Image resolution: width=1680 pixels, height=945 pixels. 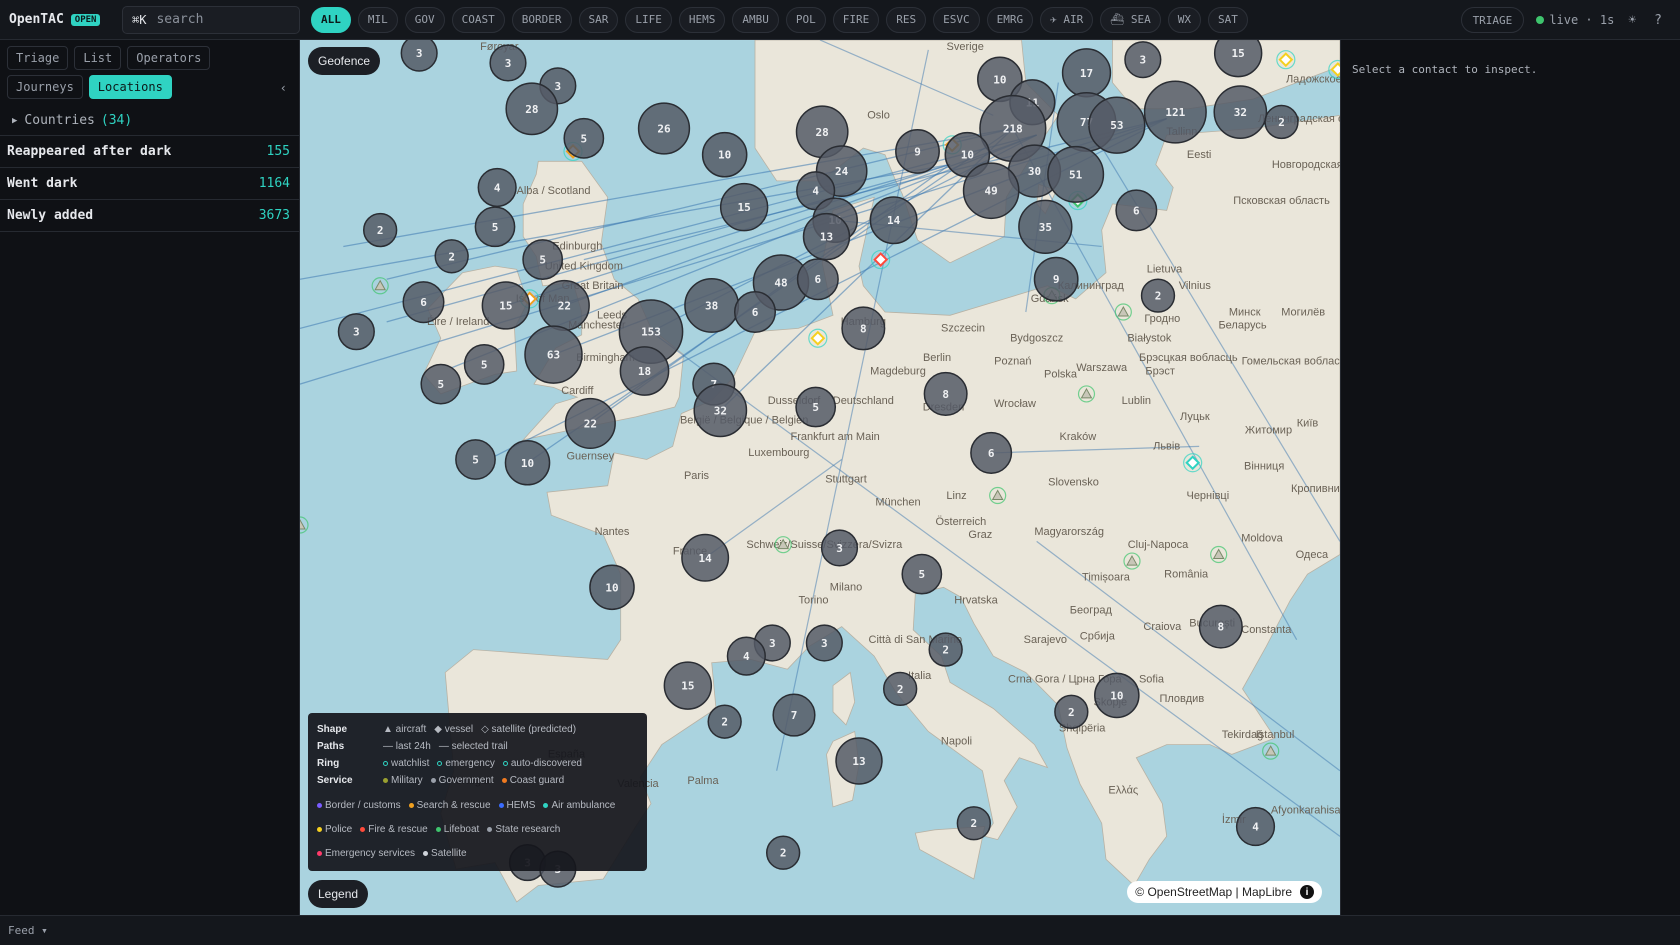 What do you see at coordinates (712, 305) in the screenshot?
I see `cluster-marker: 38` at bounding box center [712, 305].